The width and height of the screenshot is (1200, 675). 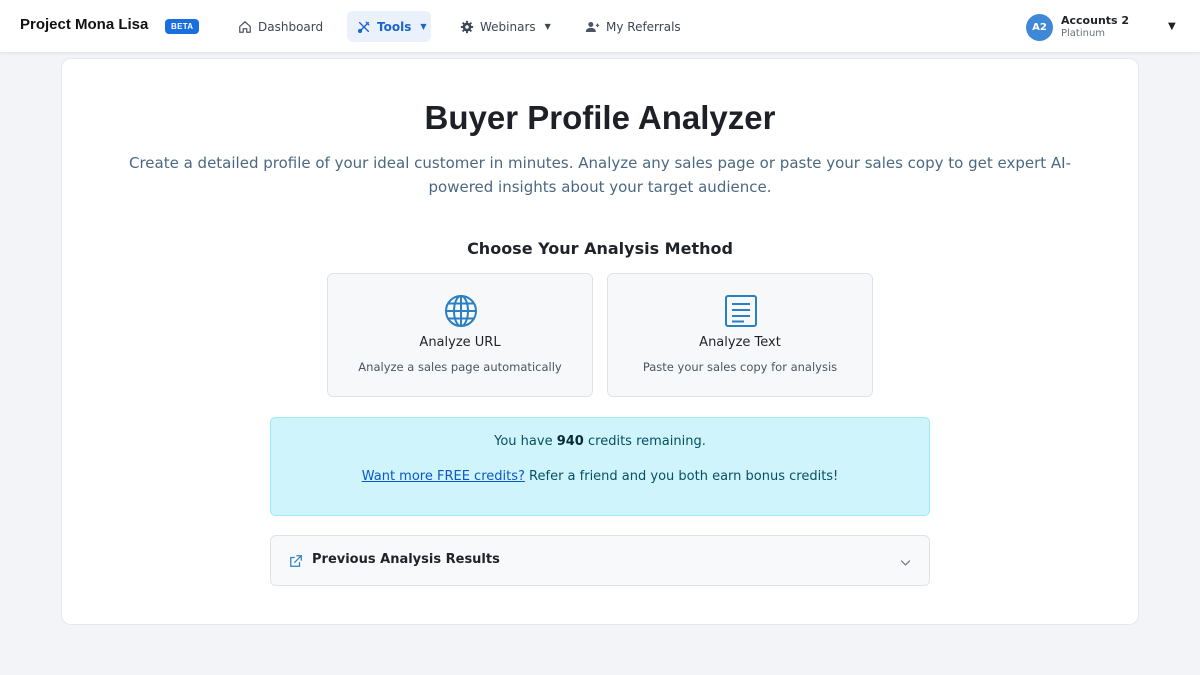 I want to click on free-credits-link: Want more FREE credits?, so click(x=443, y=476).